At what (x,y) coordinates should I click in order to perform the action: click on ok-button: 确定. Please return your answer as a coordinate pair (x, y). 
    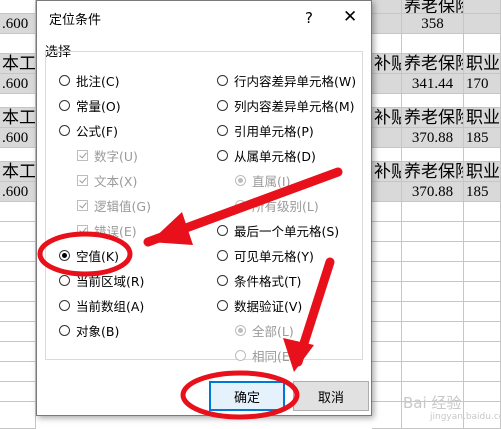
    Looking at the image, I should click on (247, 396).